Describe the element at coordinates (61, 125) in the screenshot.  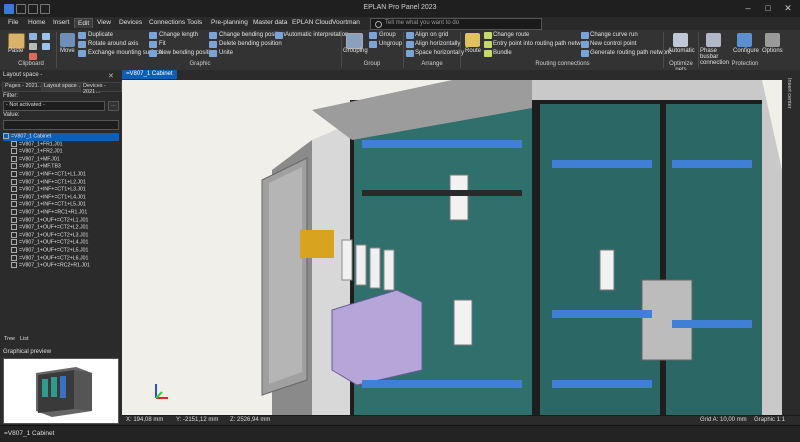
I see `value-input` at that location.